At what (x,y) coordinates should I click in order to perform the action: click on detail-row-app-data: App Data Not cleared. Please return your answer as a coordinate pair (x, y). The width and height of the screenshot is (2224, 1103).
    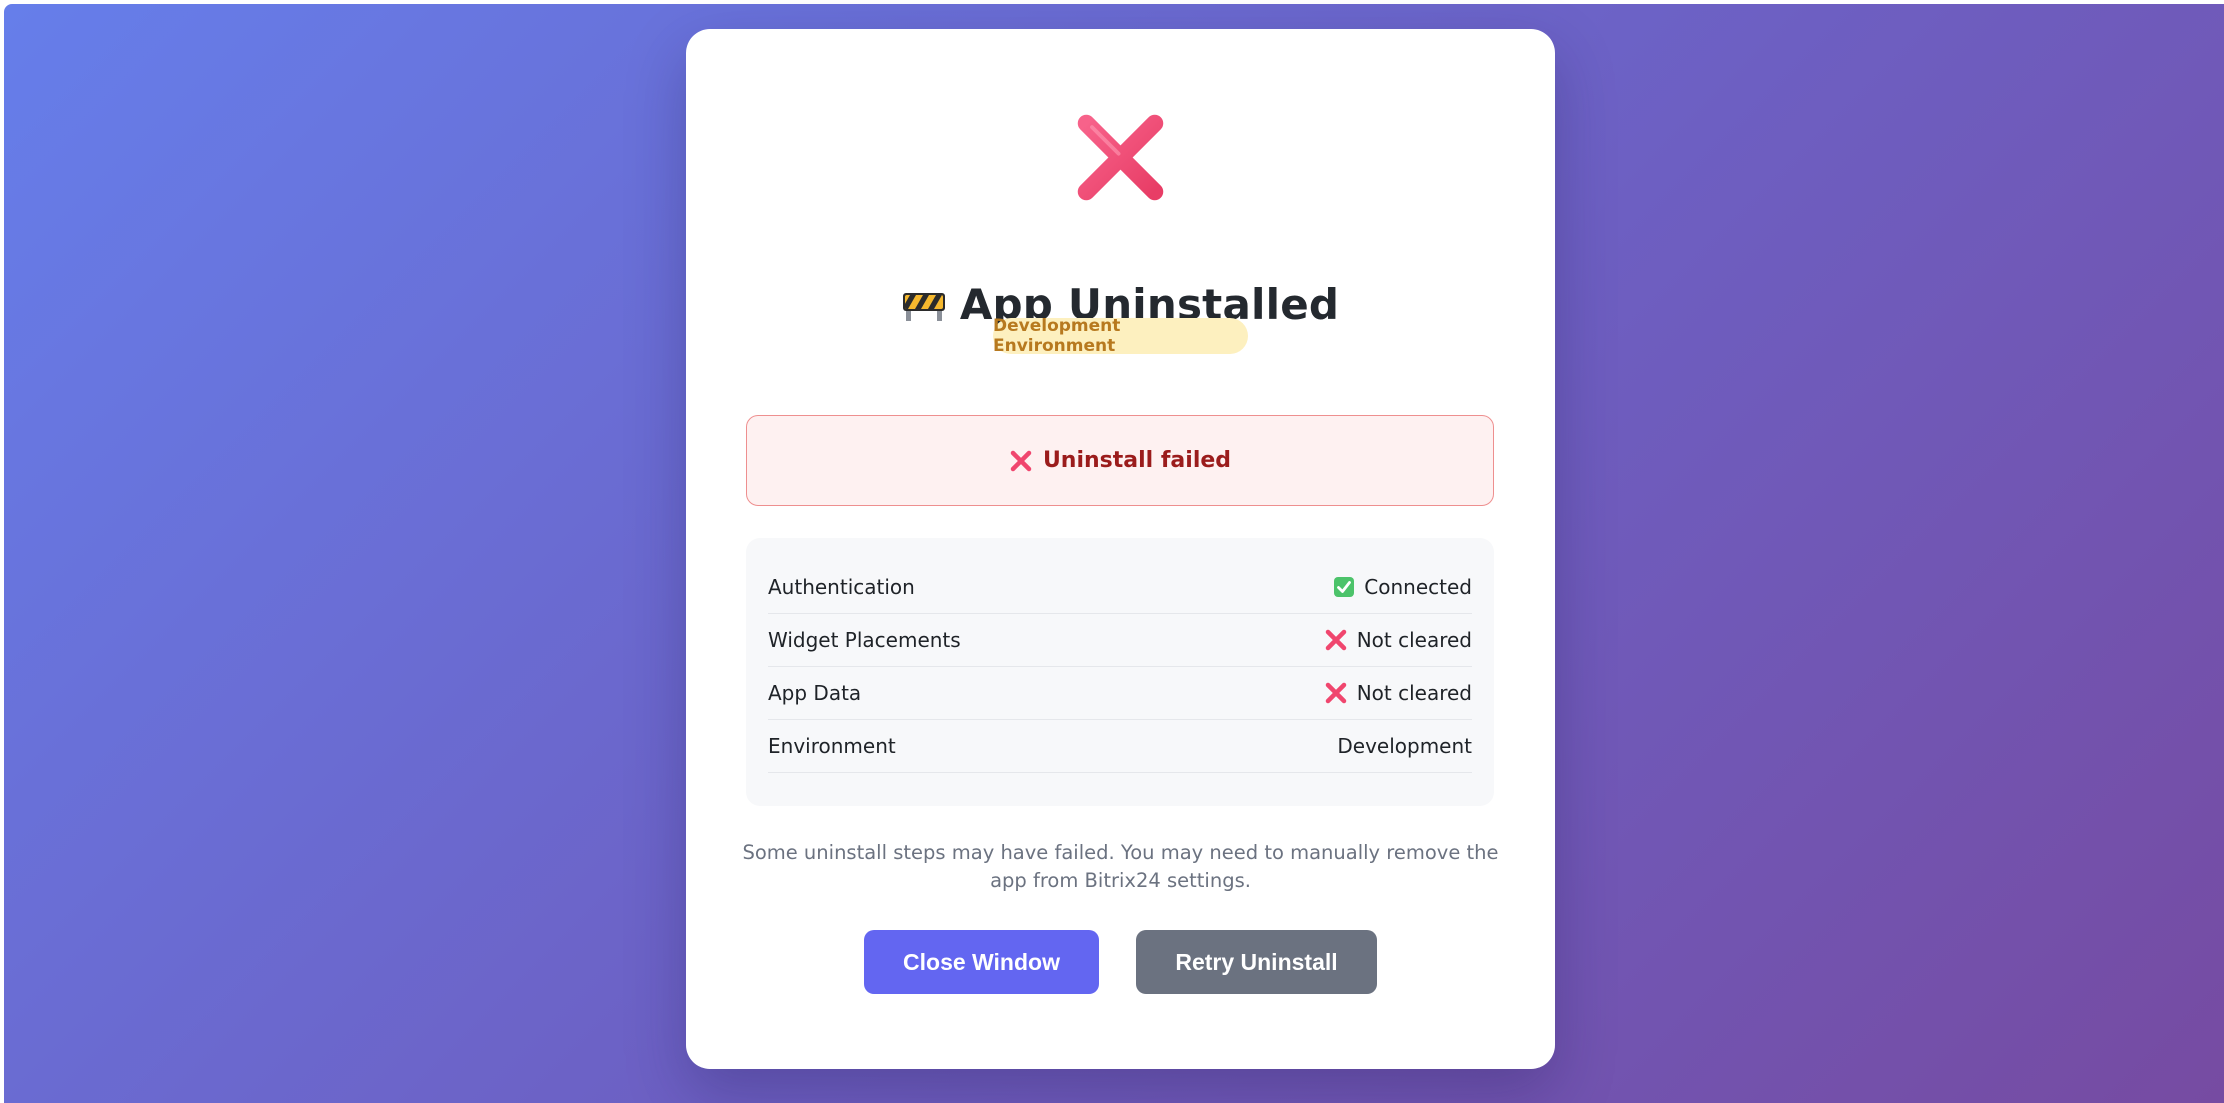
    Looking at the image, I should click on (1120, 693).